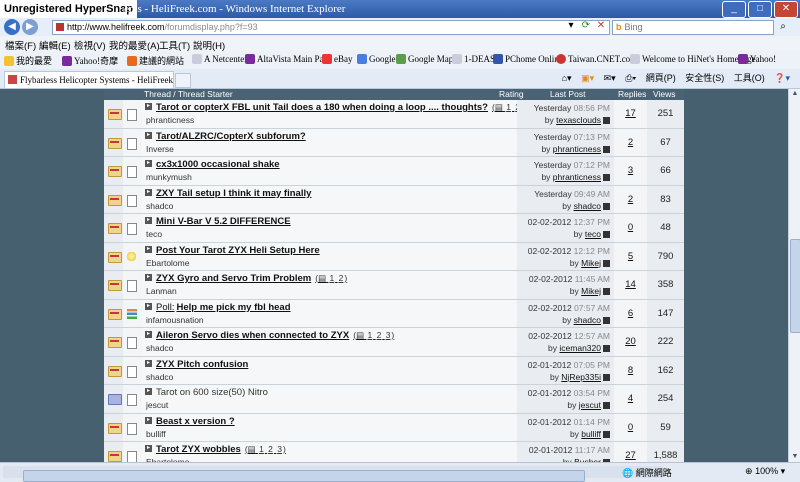  What do you see at coordinates (30, 27) in the screenshot?
I see `forward-button: ▶` at bounding box center [30, 27].